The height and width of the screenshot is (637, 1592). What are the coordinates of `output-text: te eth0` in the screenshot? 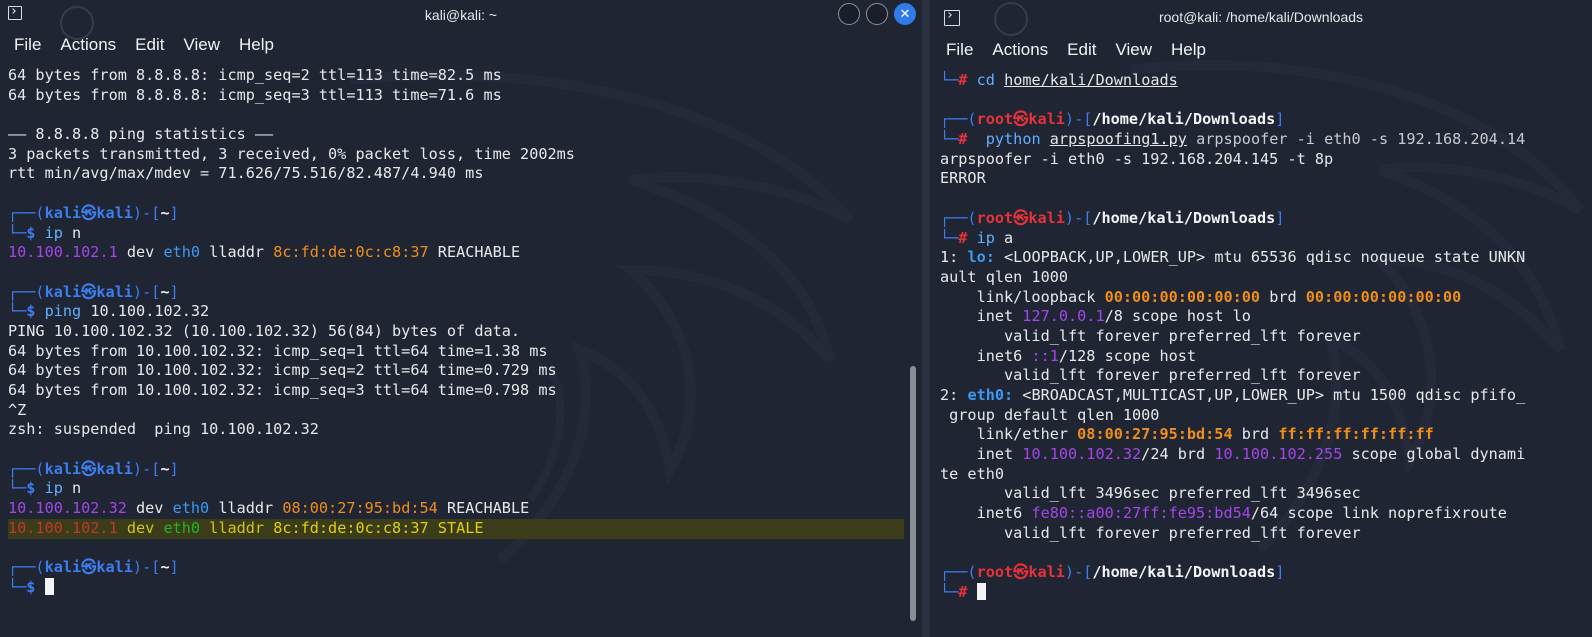 It's located at (972, 473).